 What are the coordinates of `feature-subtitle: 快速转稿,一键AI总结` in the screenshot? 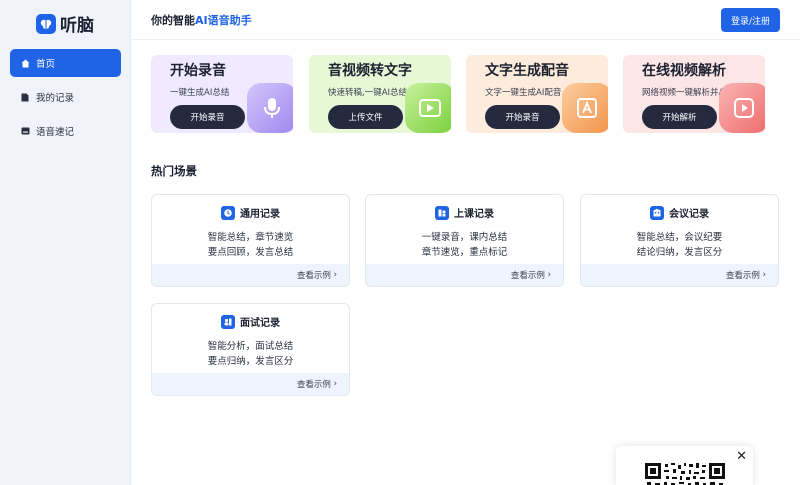 It's located at (368, 93).